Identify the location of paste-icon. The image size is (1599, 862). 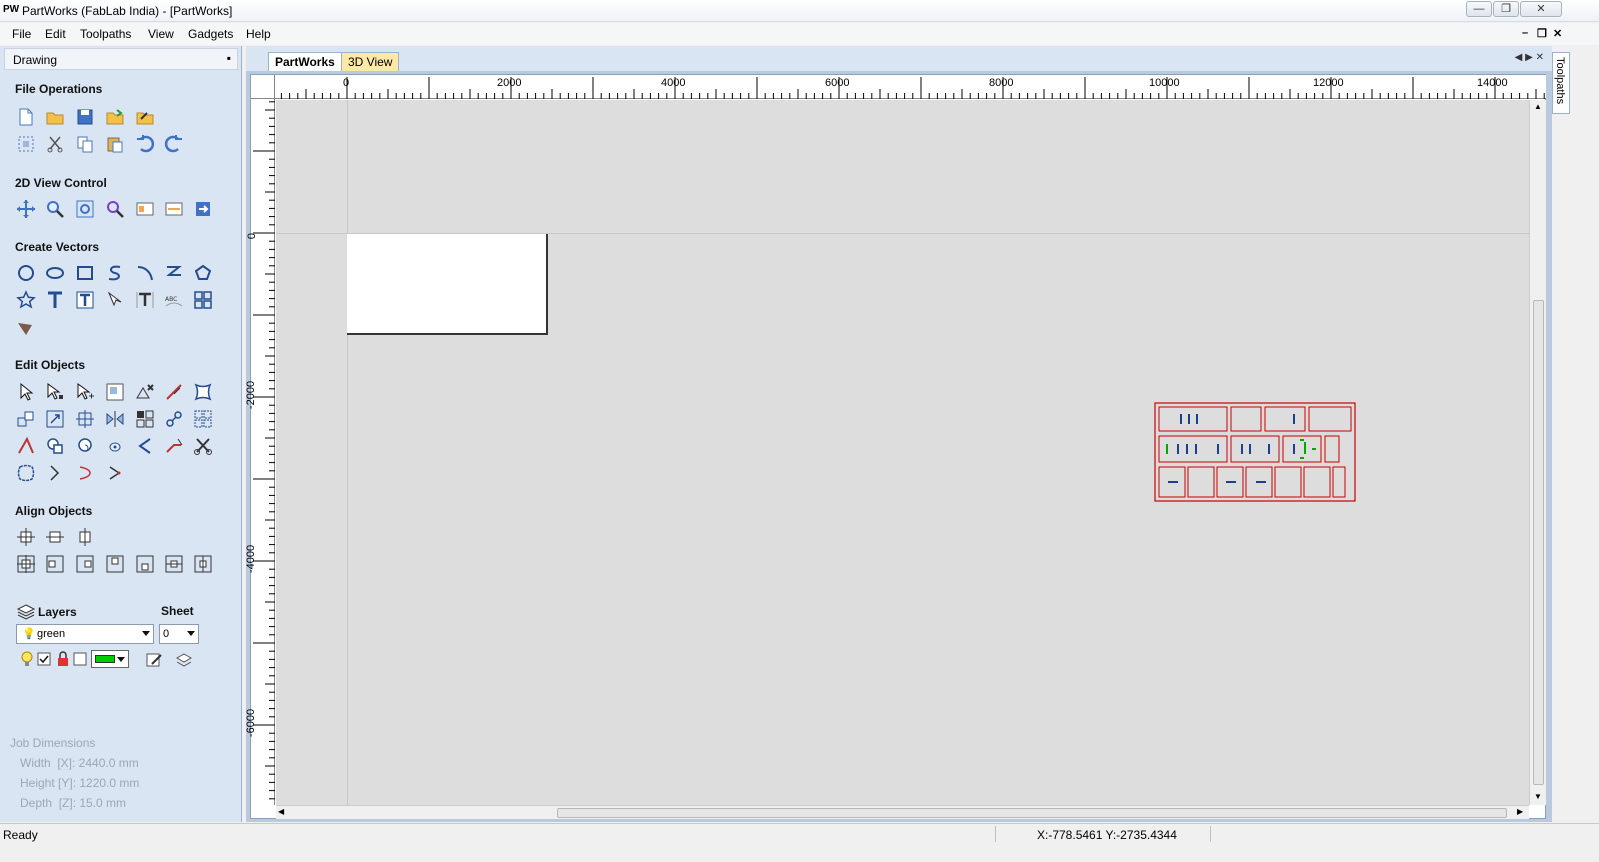
(115, 144).